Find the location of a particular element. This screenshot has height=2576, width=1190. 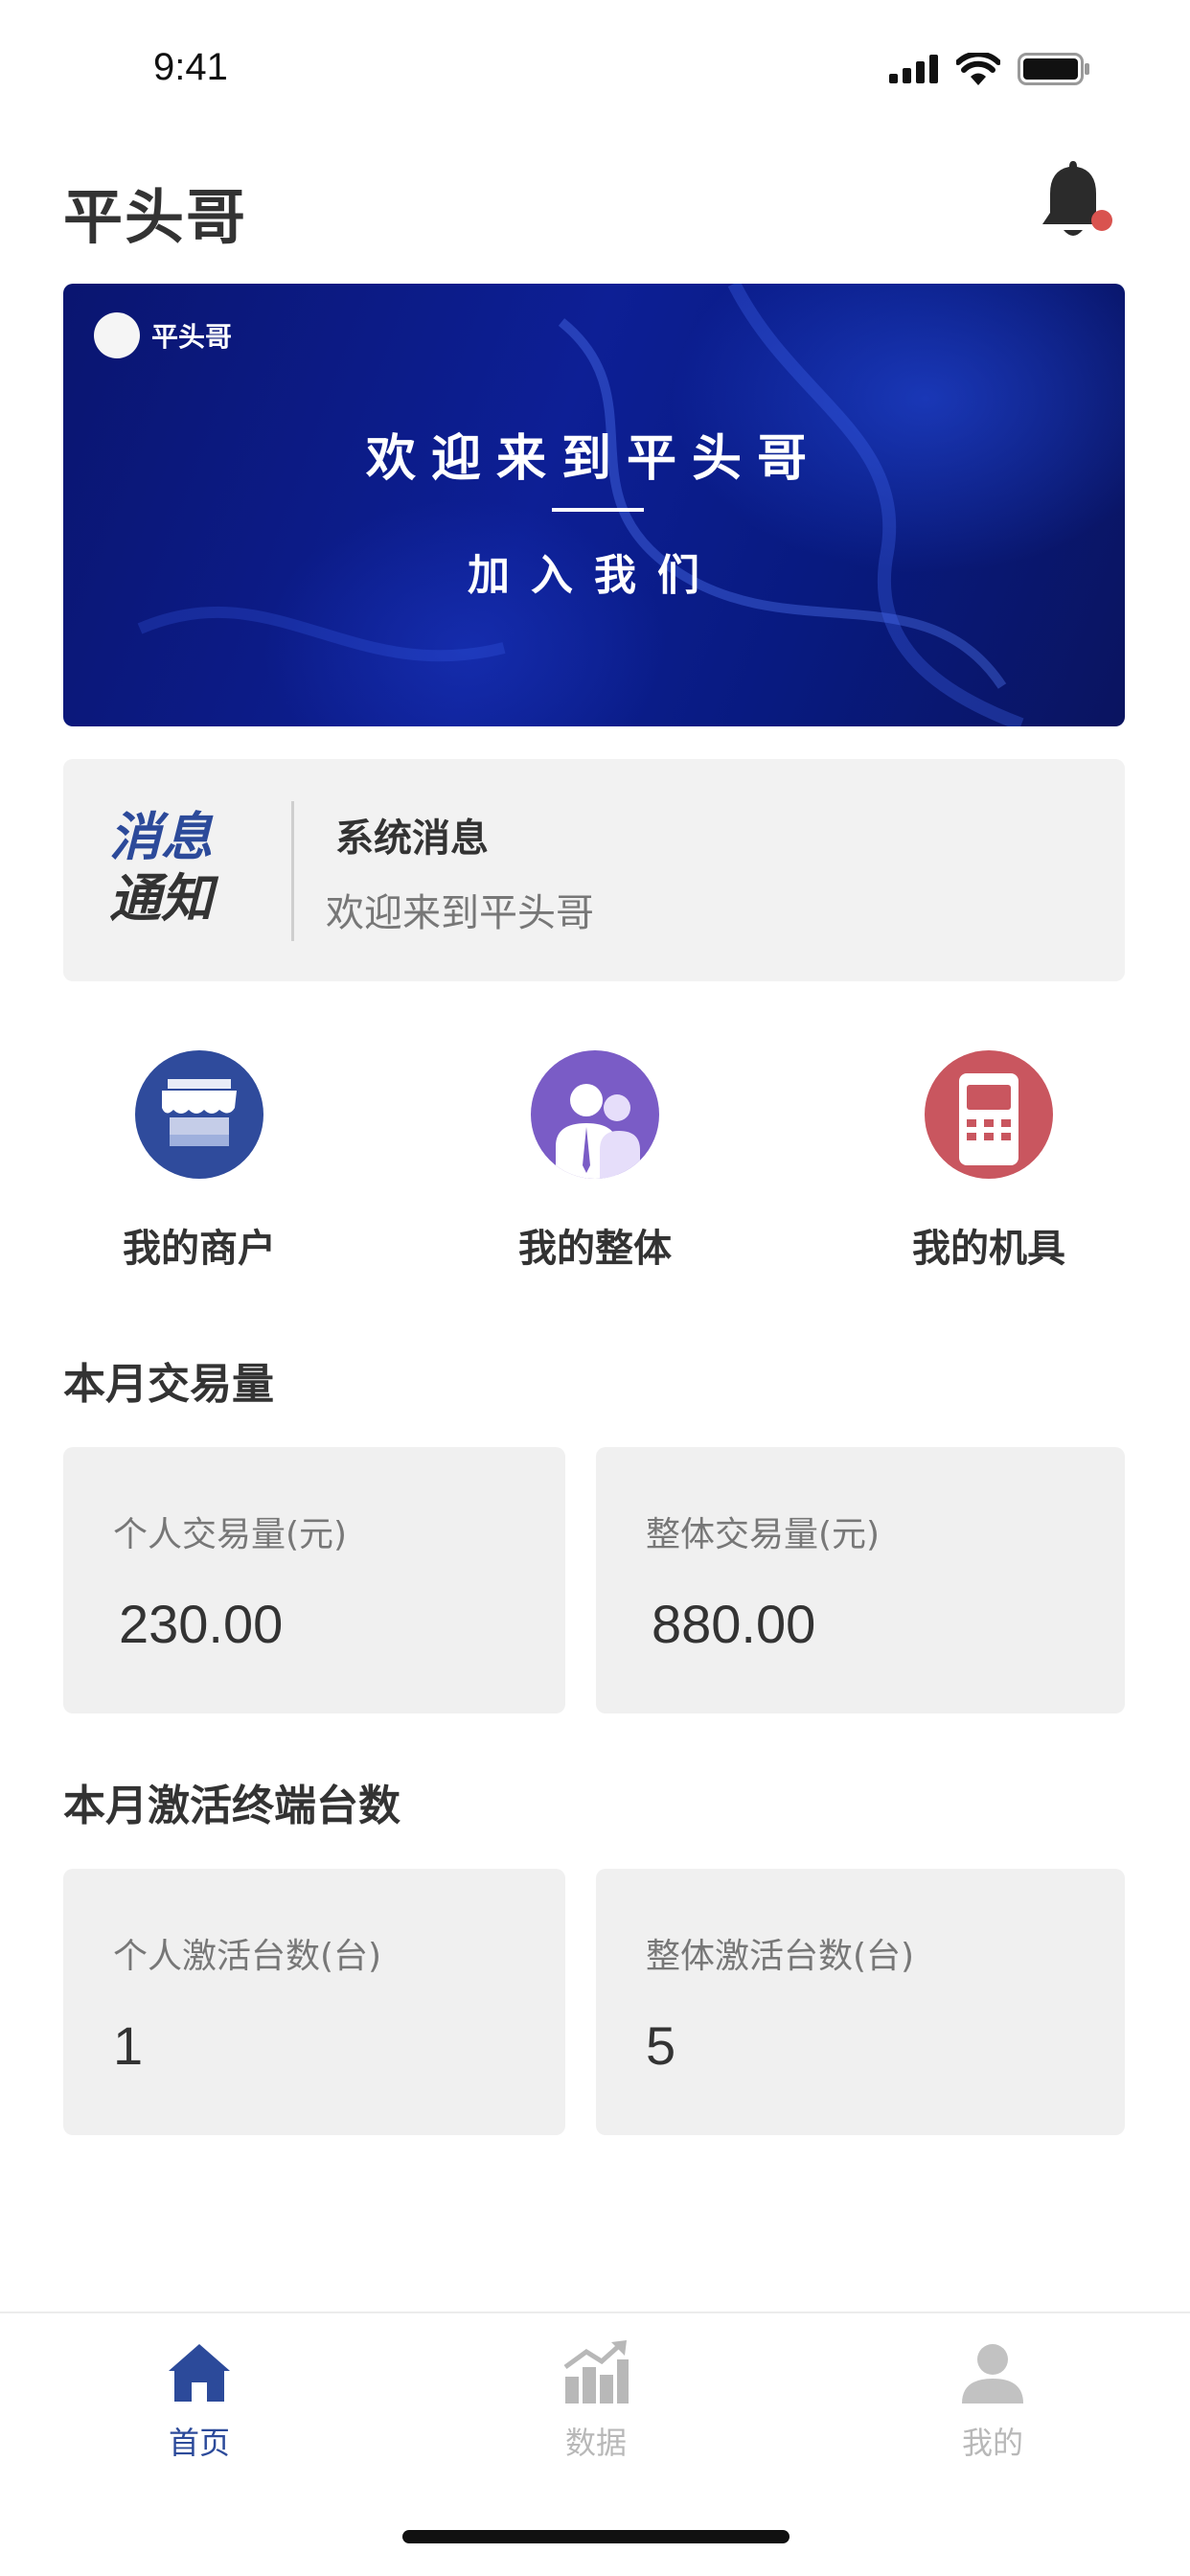

banner-subline: 加入我们 is located at coordinates (594, 575).